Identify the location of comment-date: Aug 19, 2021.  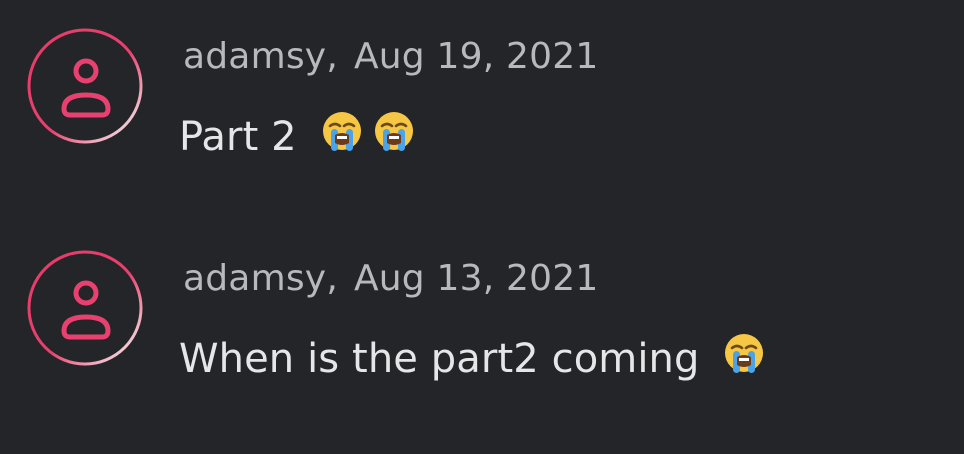
(476, 56).